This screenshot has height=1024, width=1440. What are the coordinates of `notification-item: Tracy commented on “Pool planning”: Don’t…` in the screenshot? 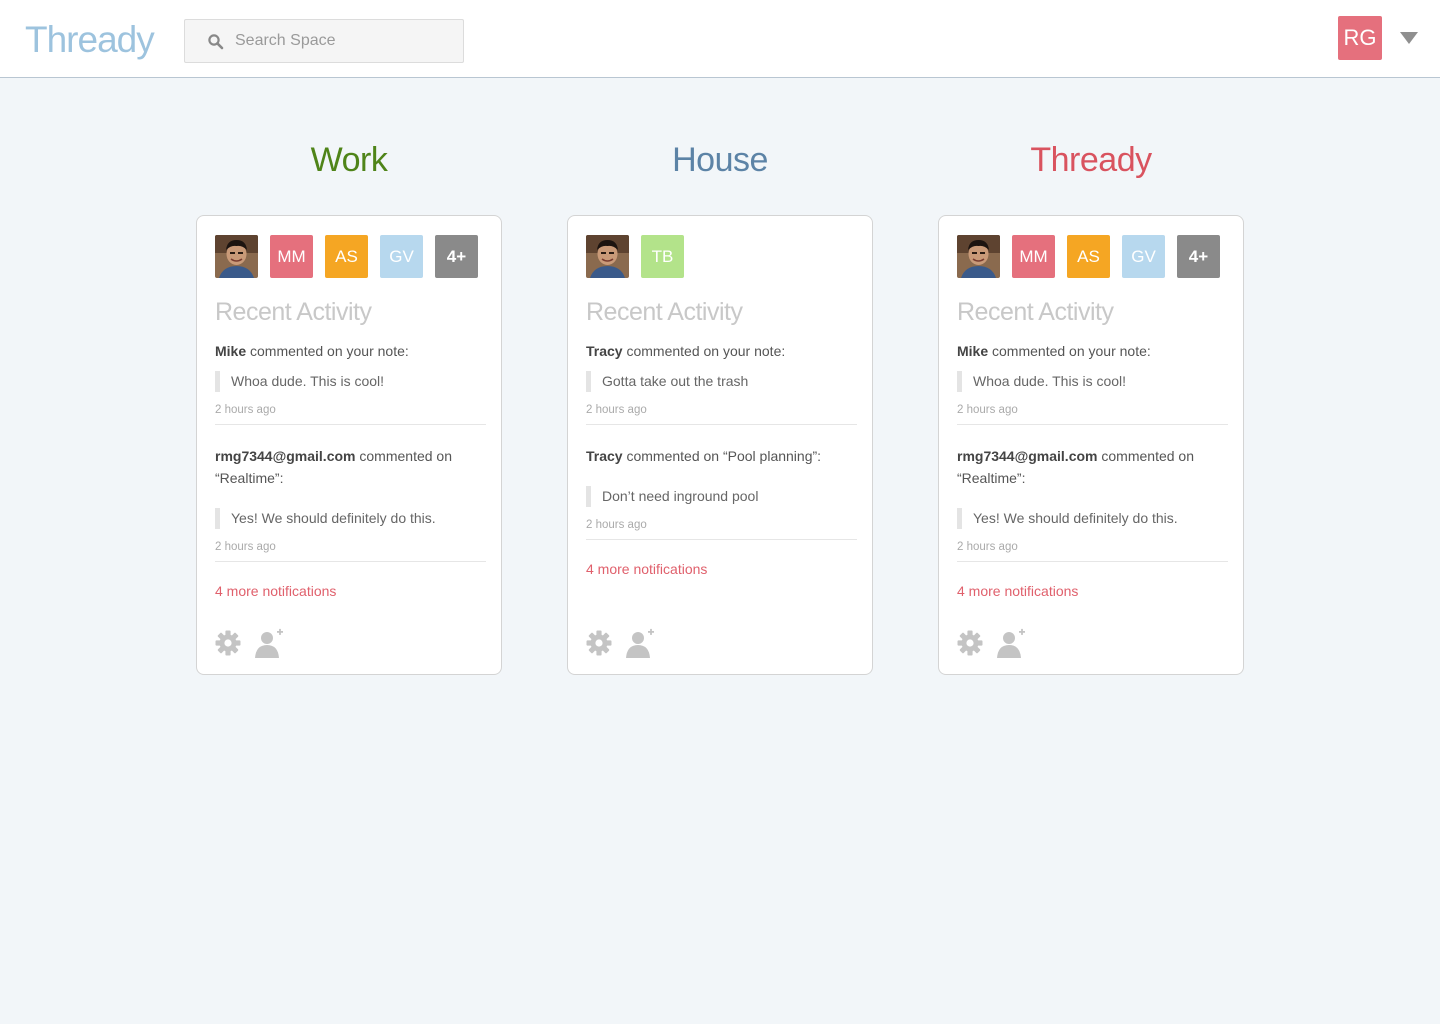 It's located at (721, 492).